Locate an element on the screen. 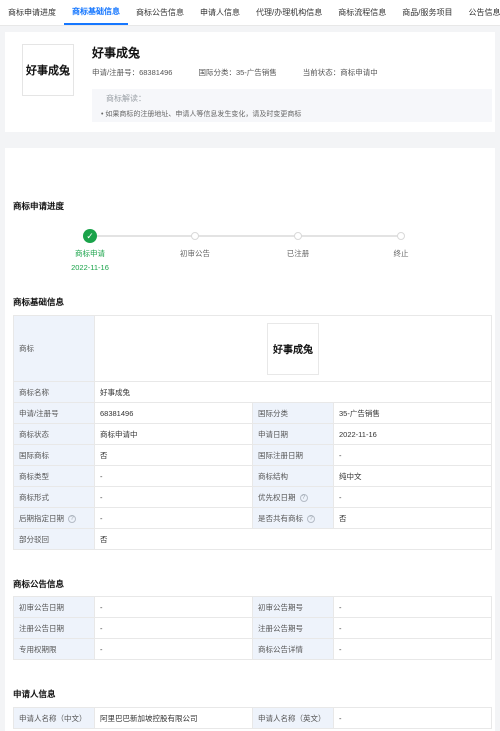 This screenshot has width=500, height=731. field-label: 商标类型 is located at coordinates (54, 476).